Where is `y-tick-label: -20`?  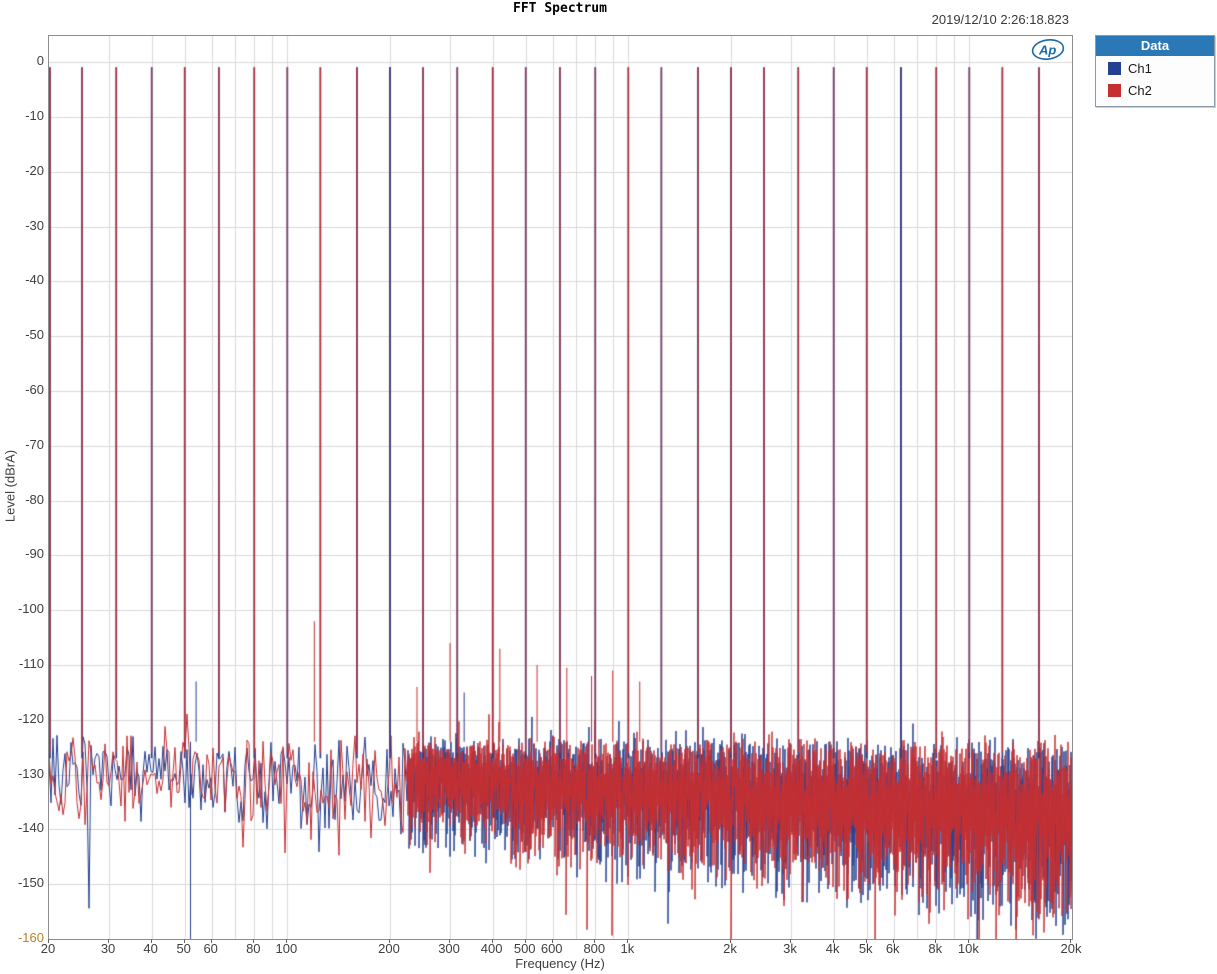
y-tick-label: -20 is located at coordinates (34, 170).